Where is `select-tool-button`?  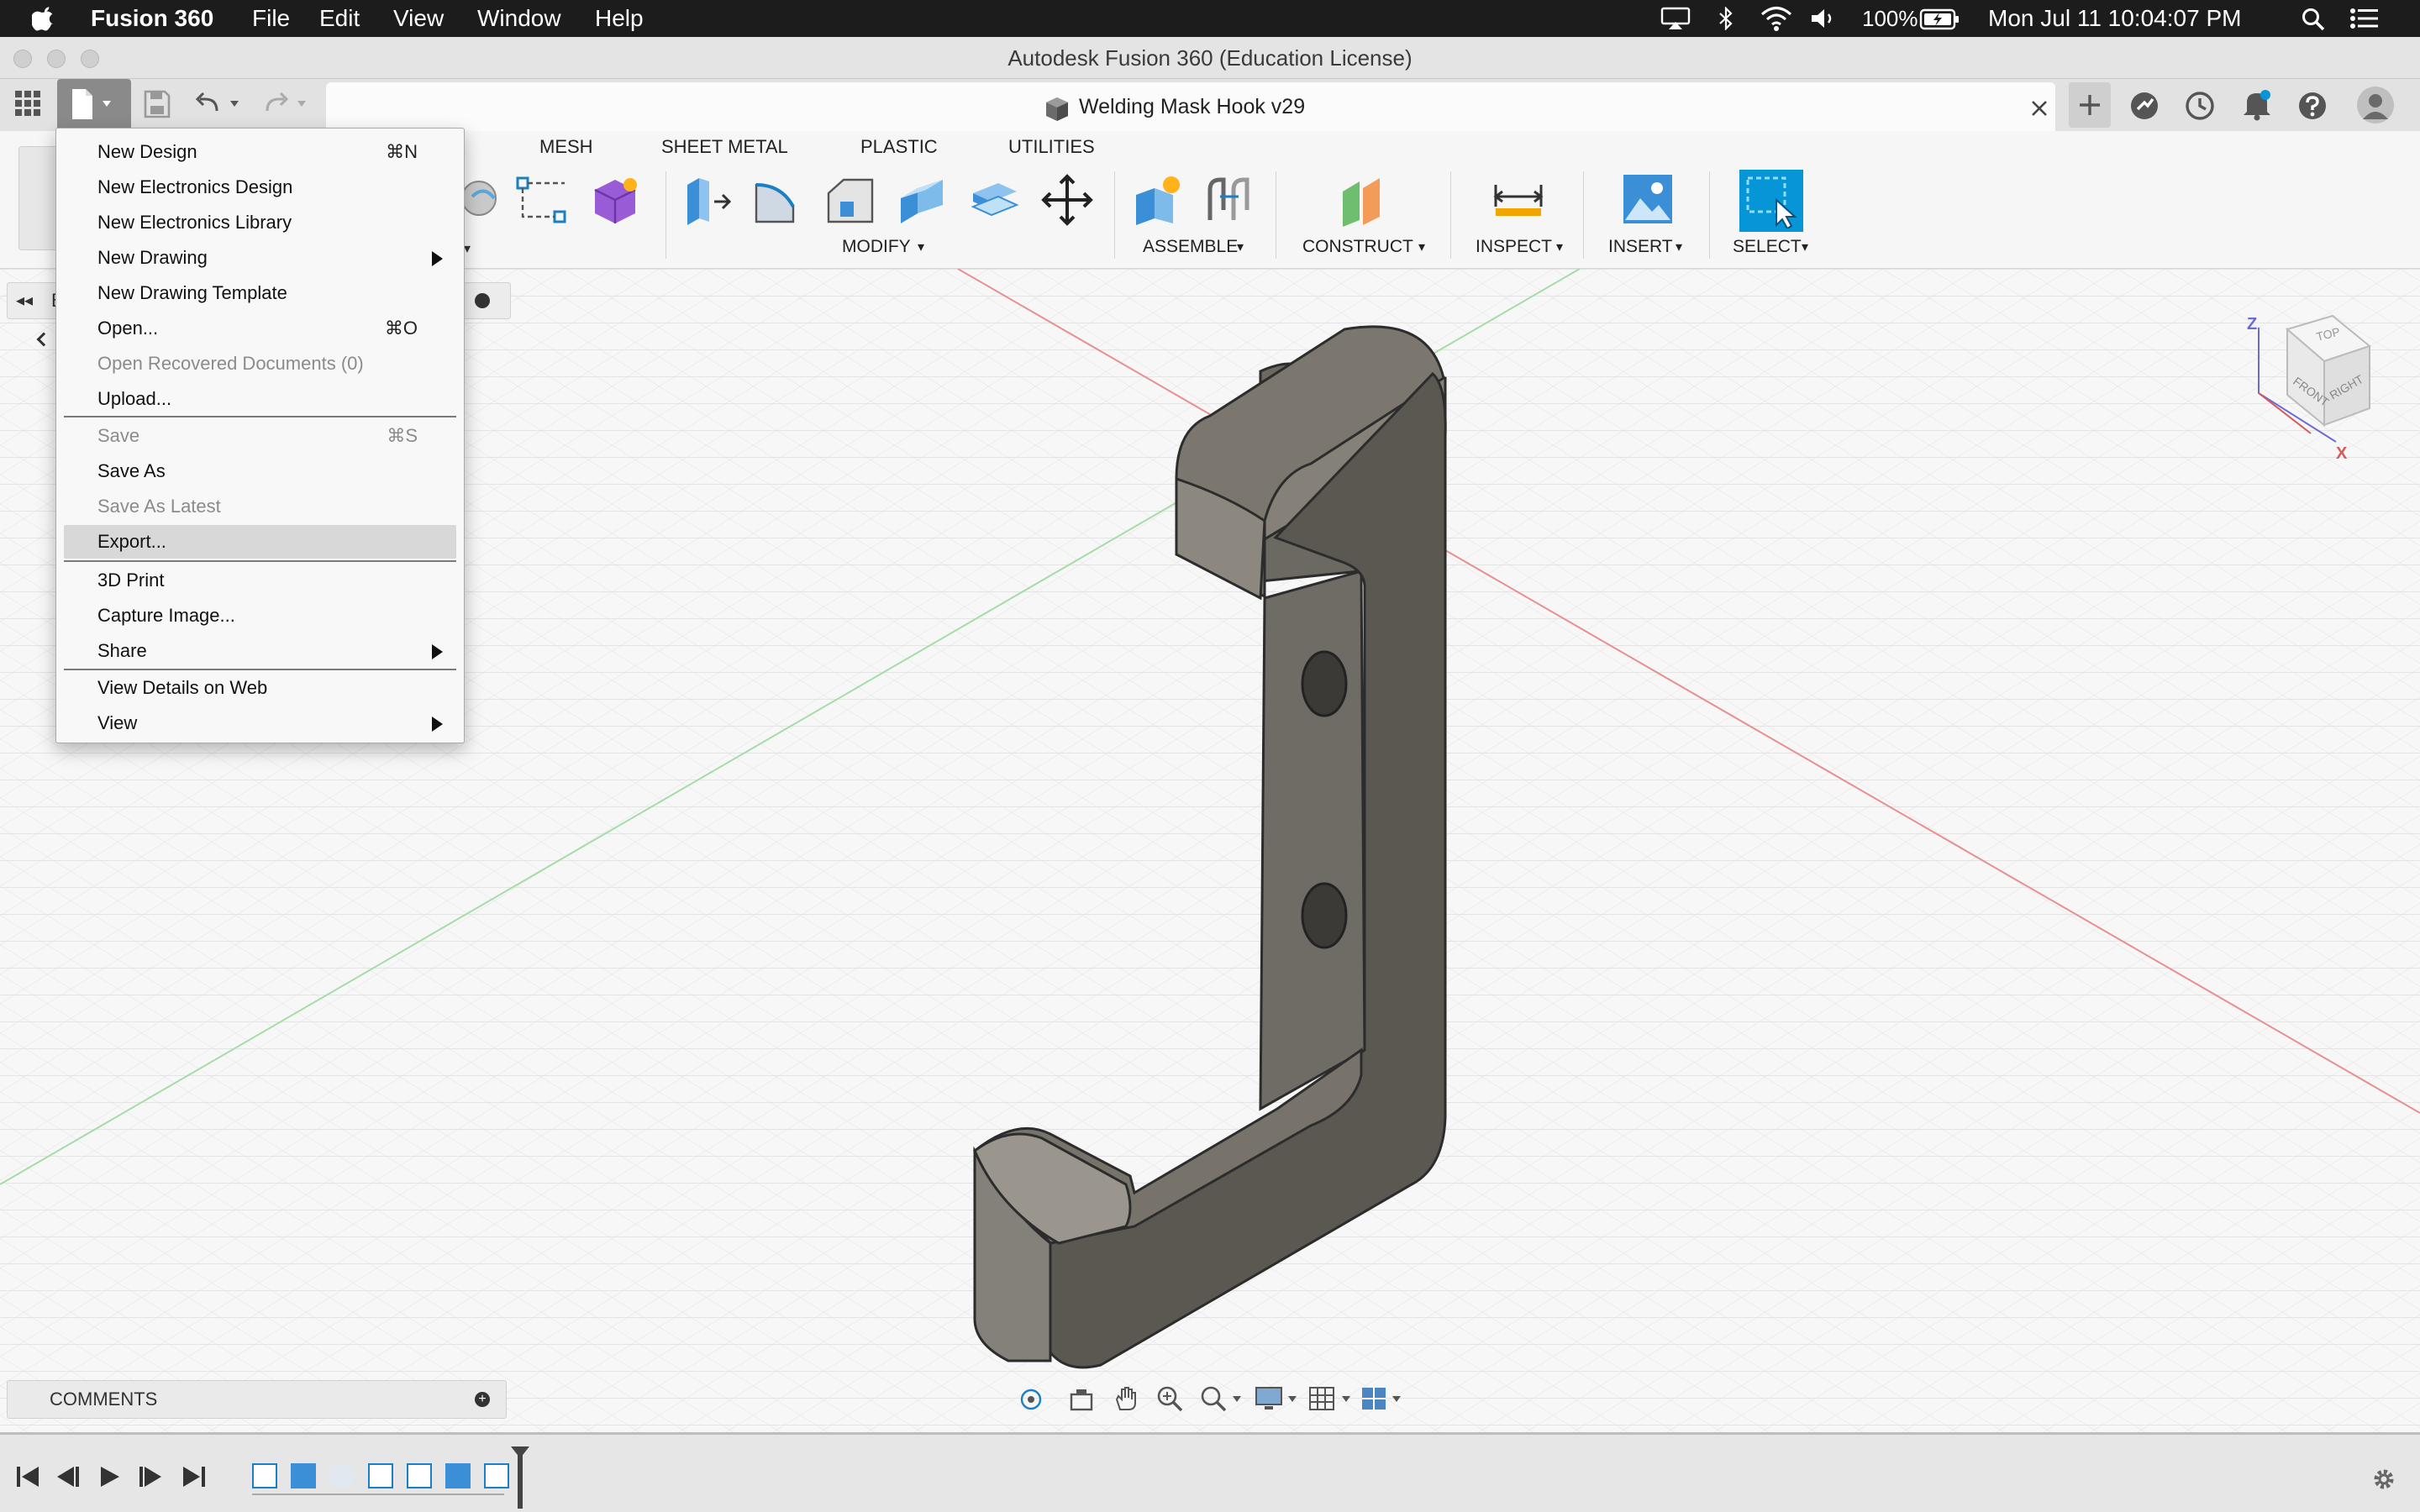
select-tool-button is located at coordinates (1771, 201).